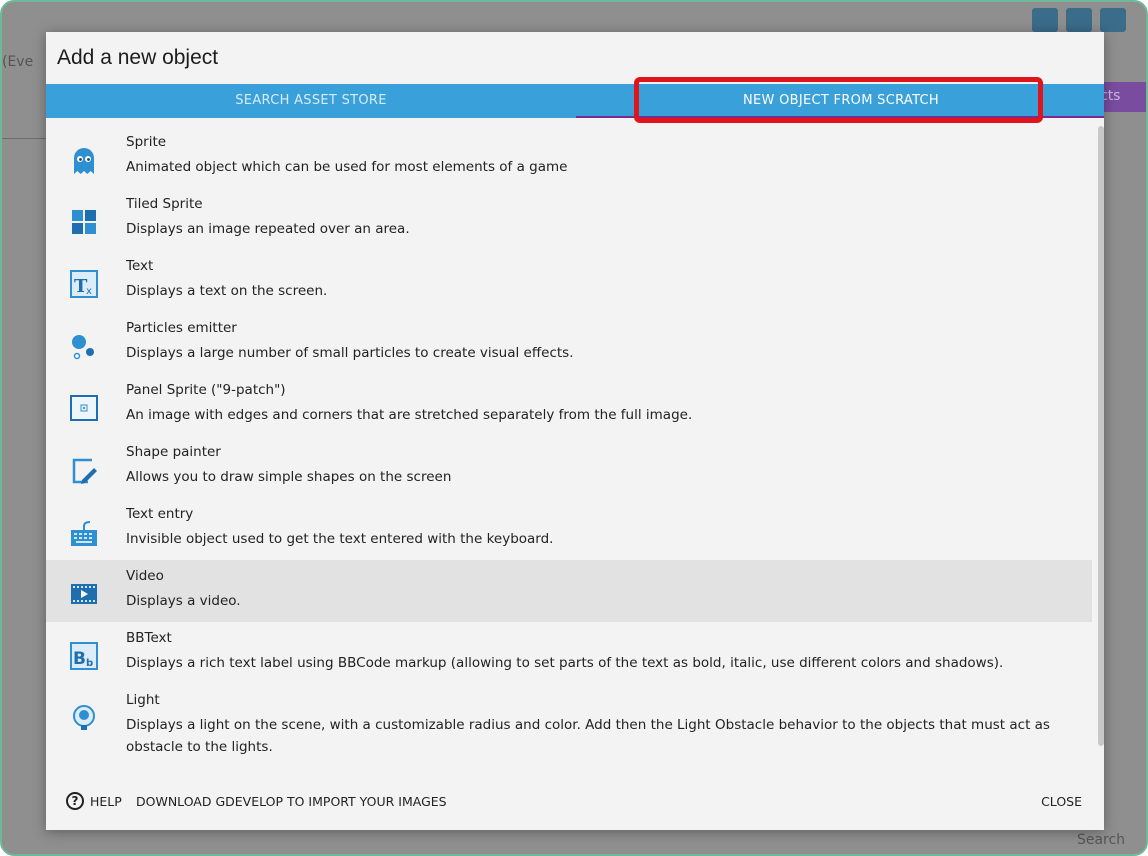 The height and width of the screenshot is (856, 1148). Describe the element at coordinates (206, 390) in the screenshot. I see `item-name: Panel Sprite ("9-patch")` at that location.